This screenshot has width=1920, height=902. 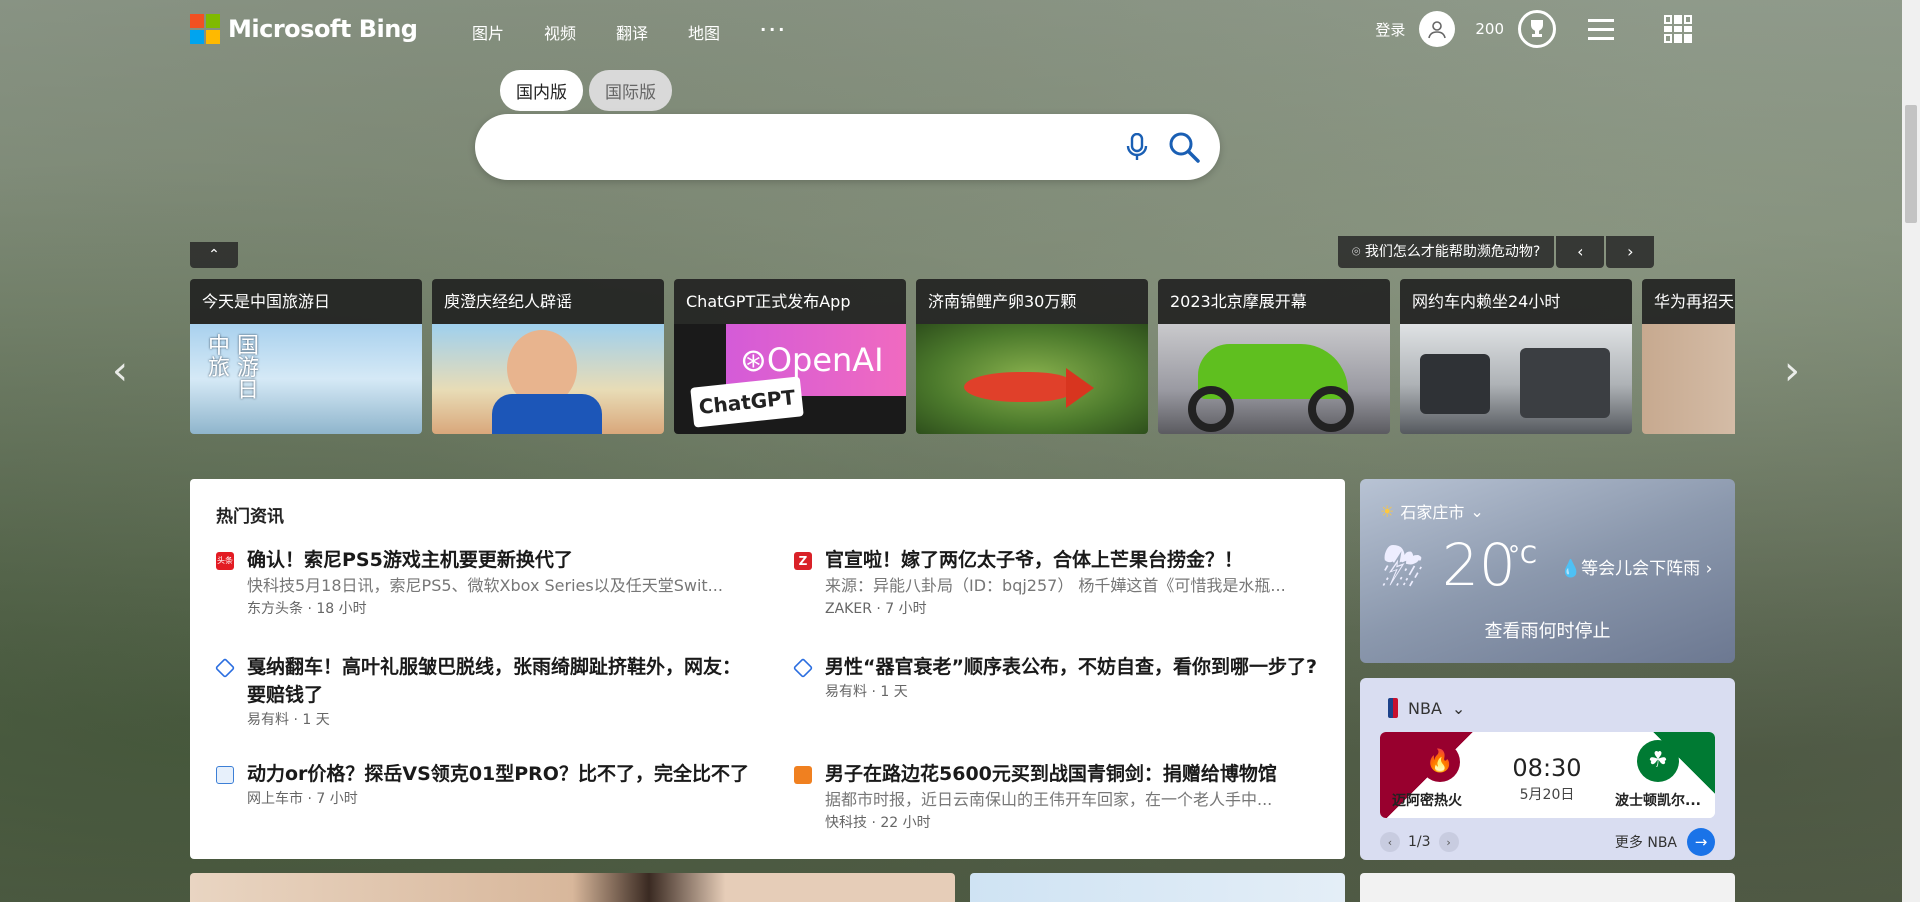 What do you see at coordinates (307, 609) in the screenshot?
I see `news-meta: 东方头条 · 18 小时` at bounding box center [307, 609].